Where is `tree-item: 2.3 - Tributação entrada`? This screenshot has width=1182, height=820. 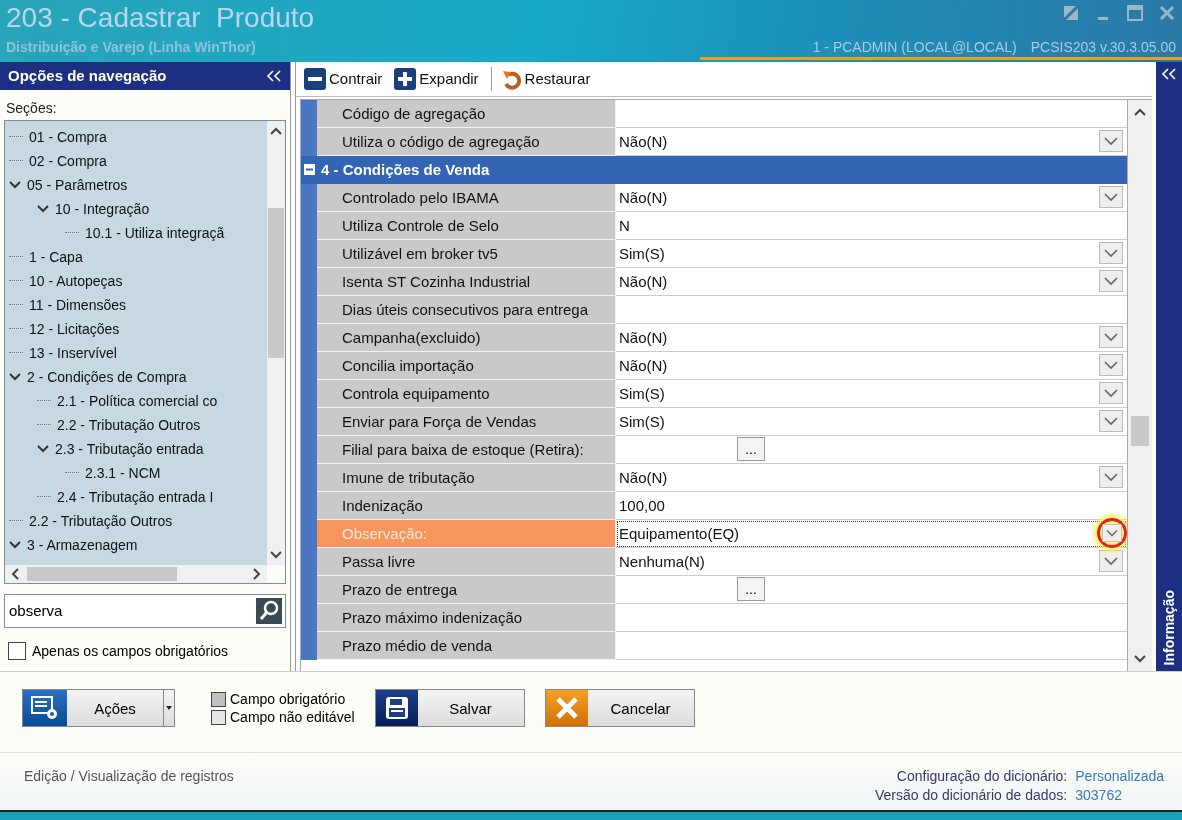
tree-item: 2.3 - Tributação entrada is located at coordinates (129, 448).